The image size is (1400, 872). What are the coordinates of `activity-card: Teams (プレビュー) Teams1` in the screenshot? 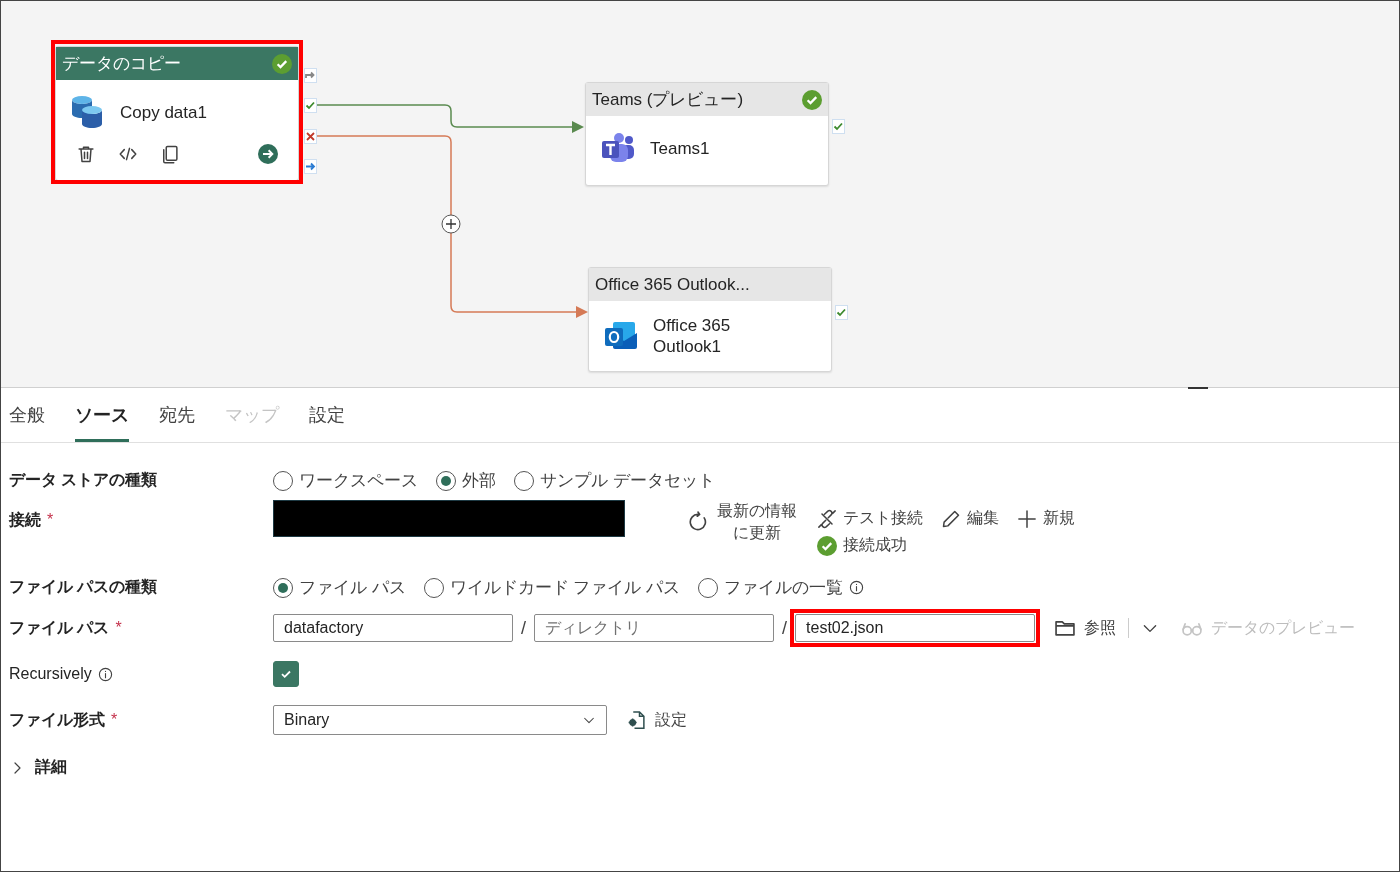 It's located at (707, 134).